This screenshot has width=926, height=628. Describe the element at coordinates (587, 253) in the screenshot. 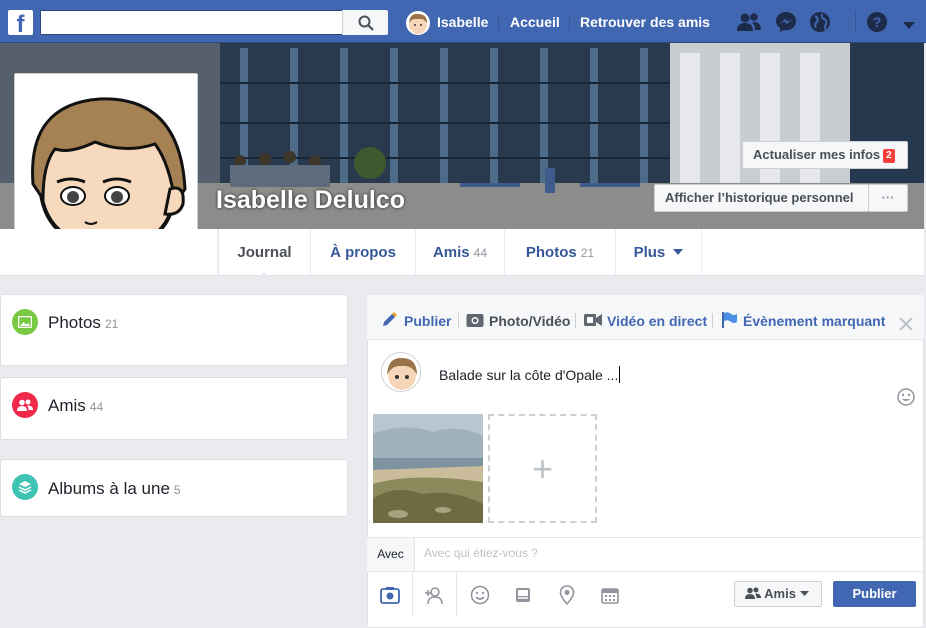

I see `tab-count: 21` at that location.